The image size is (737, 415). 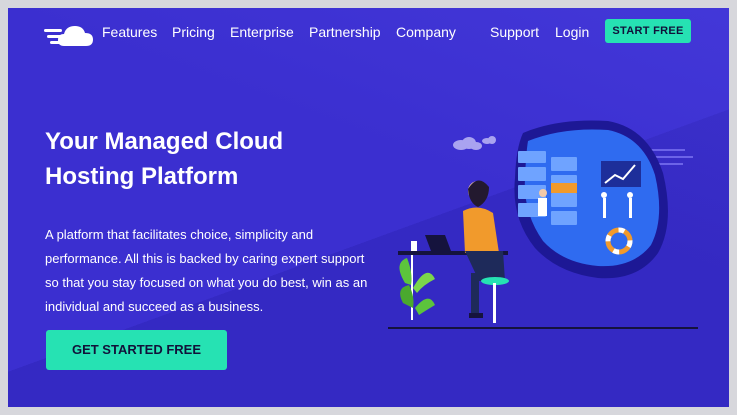 I want to click on hero-title: Your Managed Cloud Hosting Platform, so click(x=205, y=159).